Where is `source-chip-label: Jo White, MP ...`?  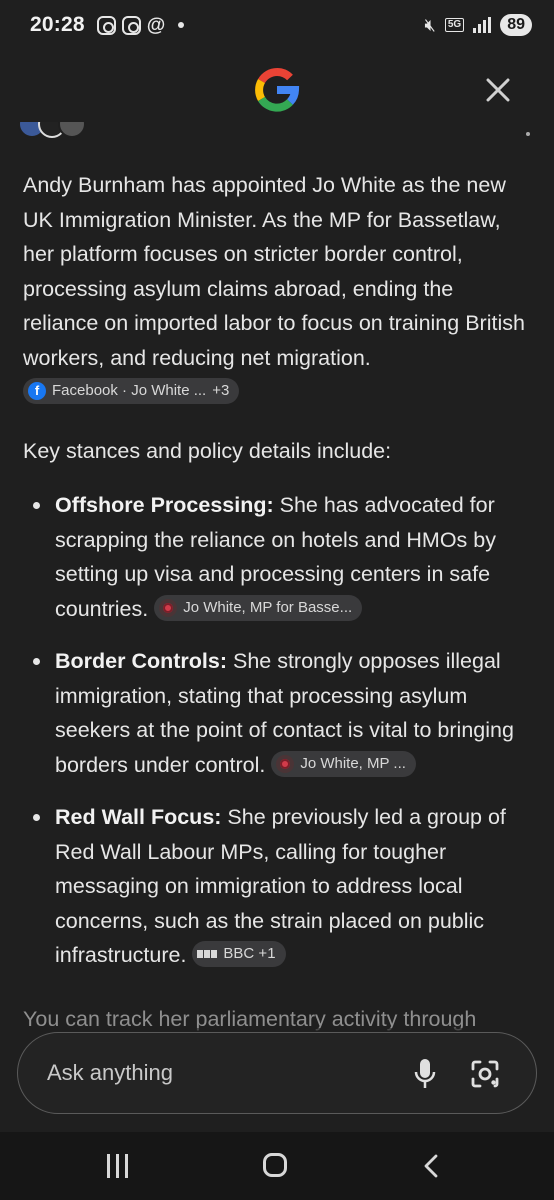 source-chip-label: Jo White, MP ... is located at coordinates (353, 763).